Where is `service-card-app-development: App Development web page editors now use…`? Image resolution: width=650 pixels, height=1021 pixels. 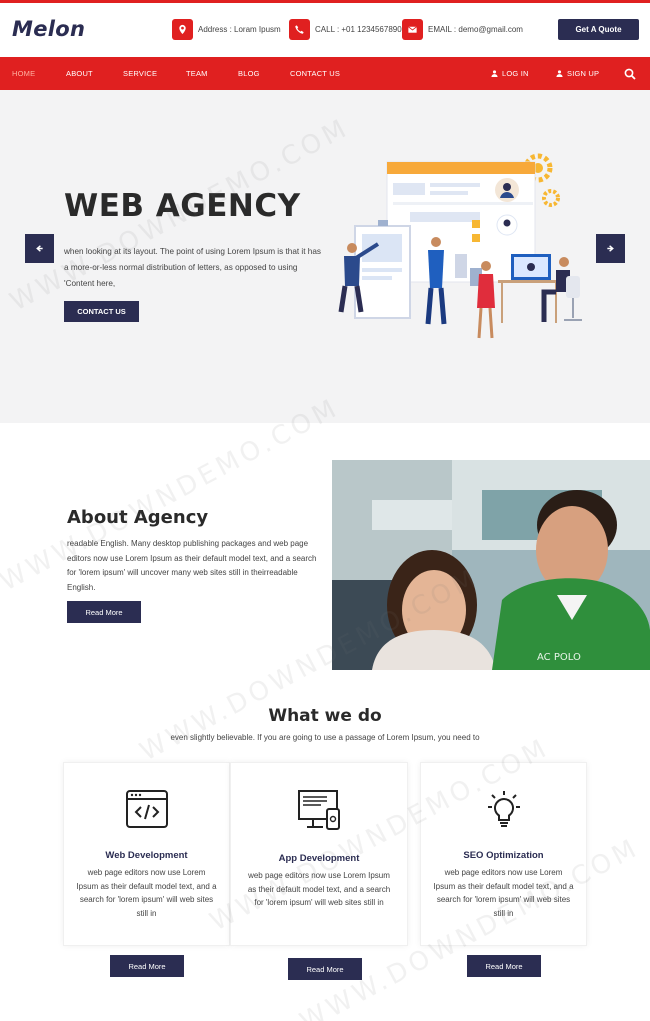
service-card-app-development: App Development web page editors now use… is located at coordinates (319, 854).